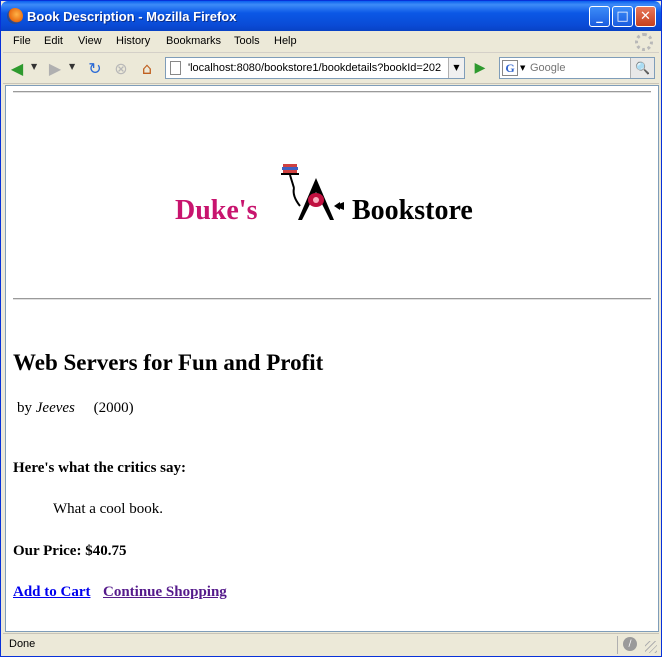  I want to click on book-price: Our Price: $40.75, so click(70, 551).